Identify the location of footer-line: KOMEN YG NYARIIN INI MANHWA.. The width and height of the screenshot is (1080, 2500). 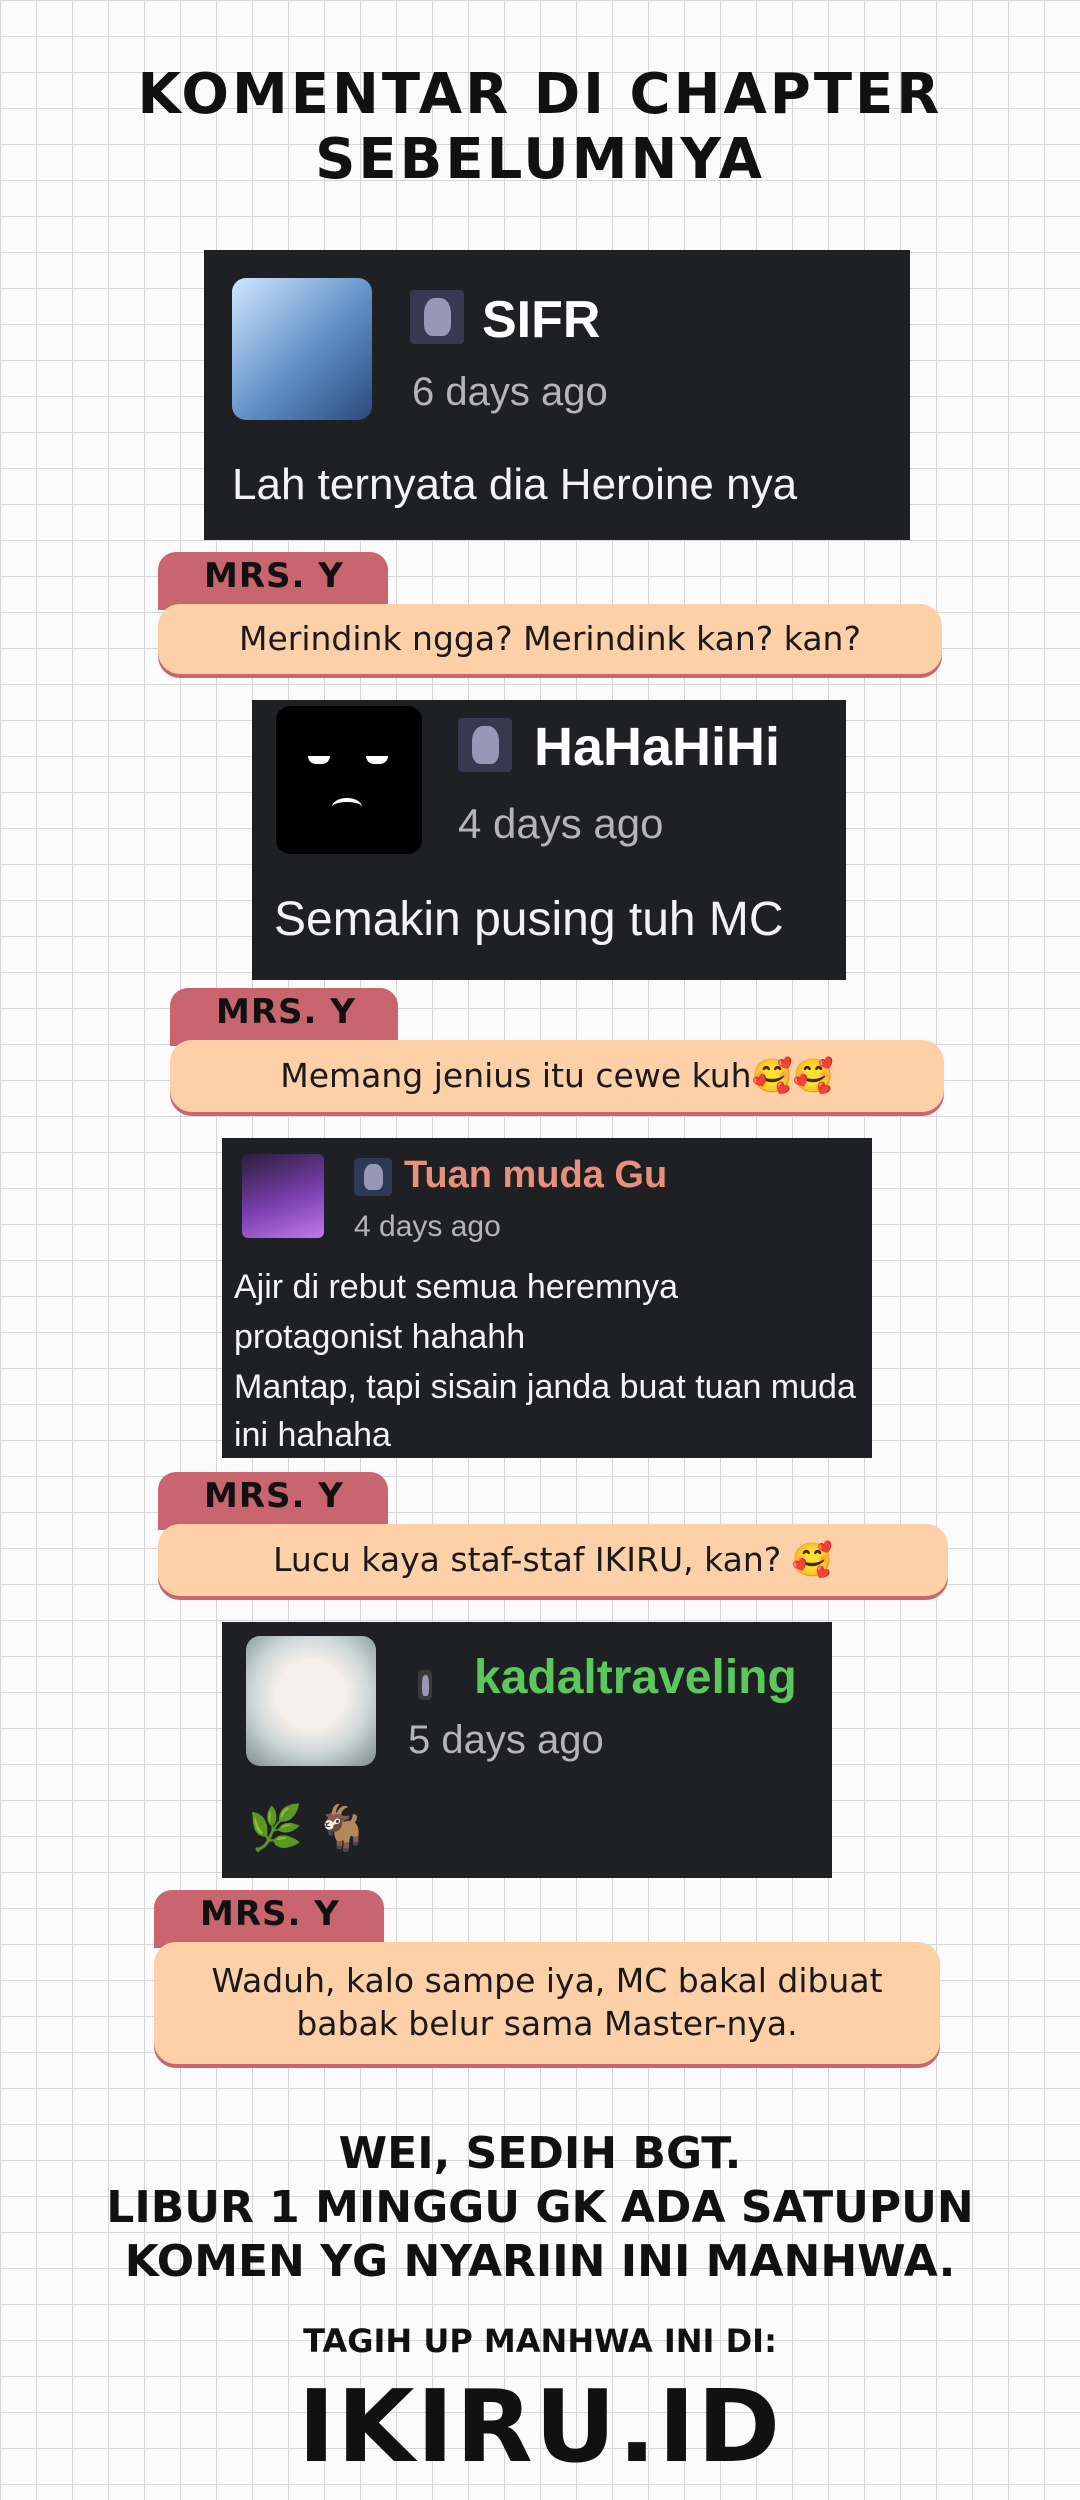
(540, 2261).